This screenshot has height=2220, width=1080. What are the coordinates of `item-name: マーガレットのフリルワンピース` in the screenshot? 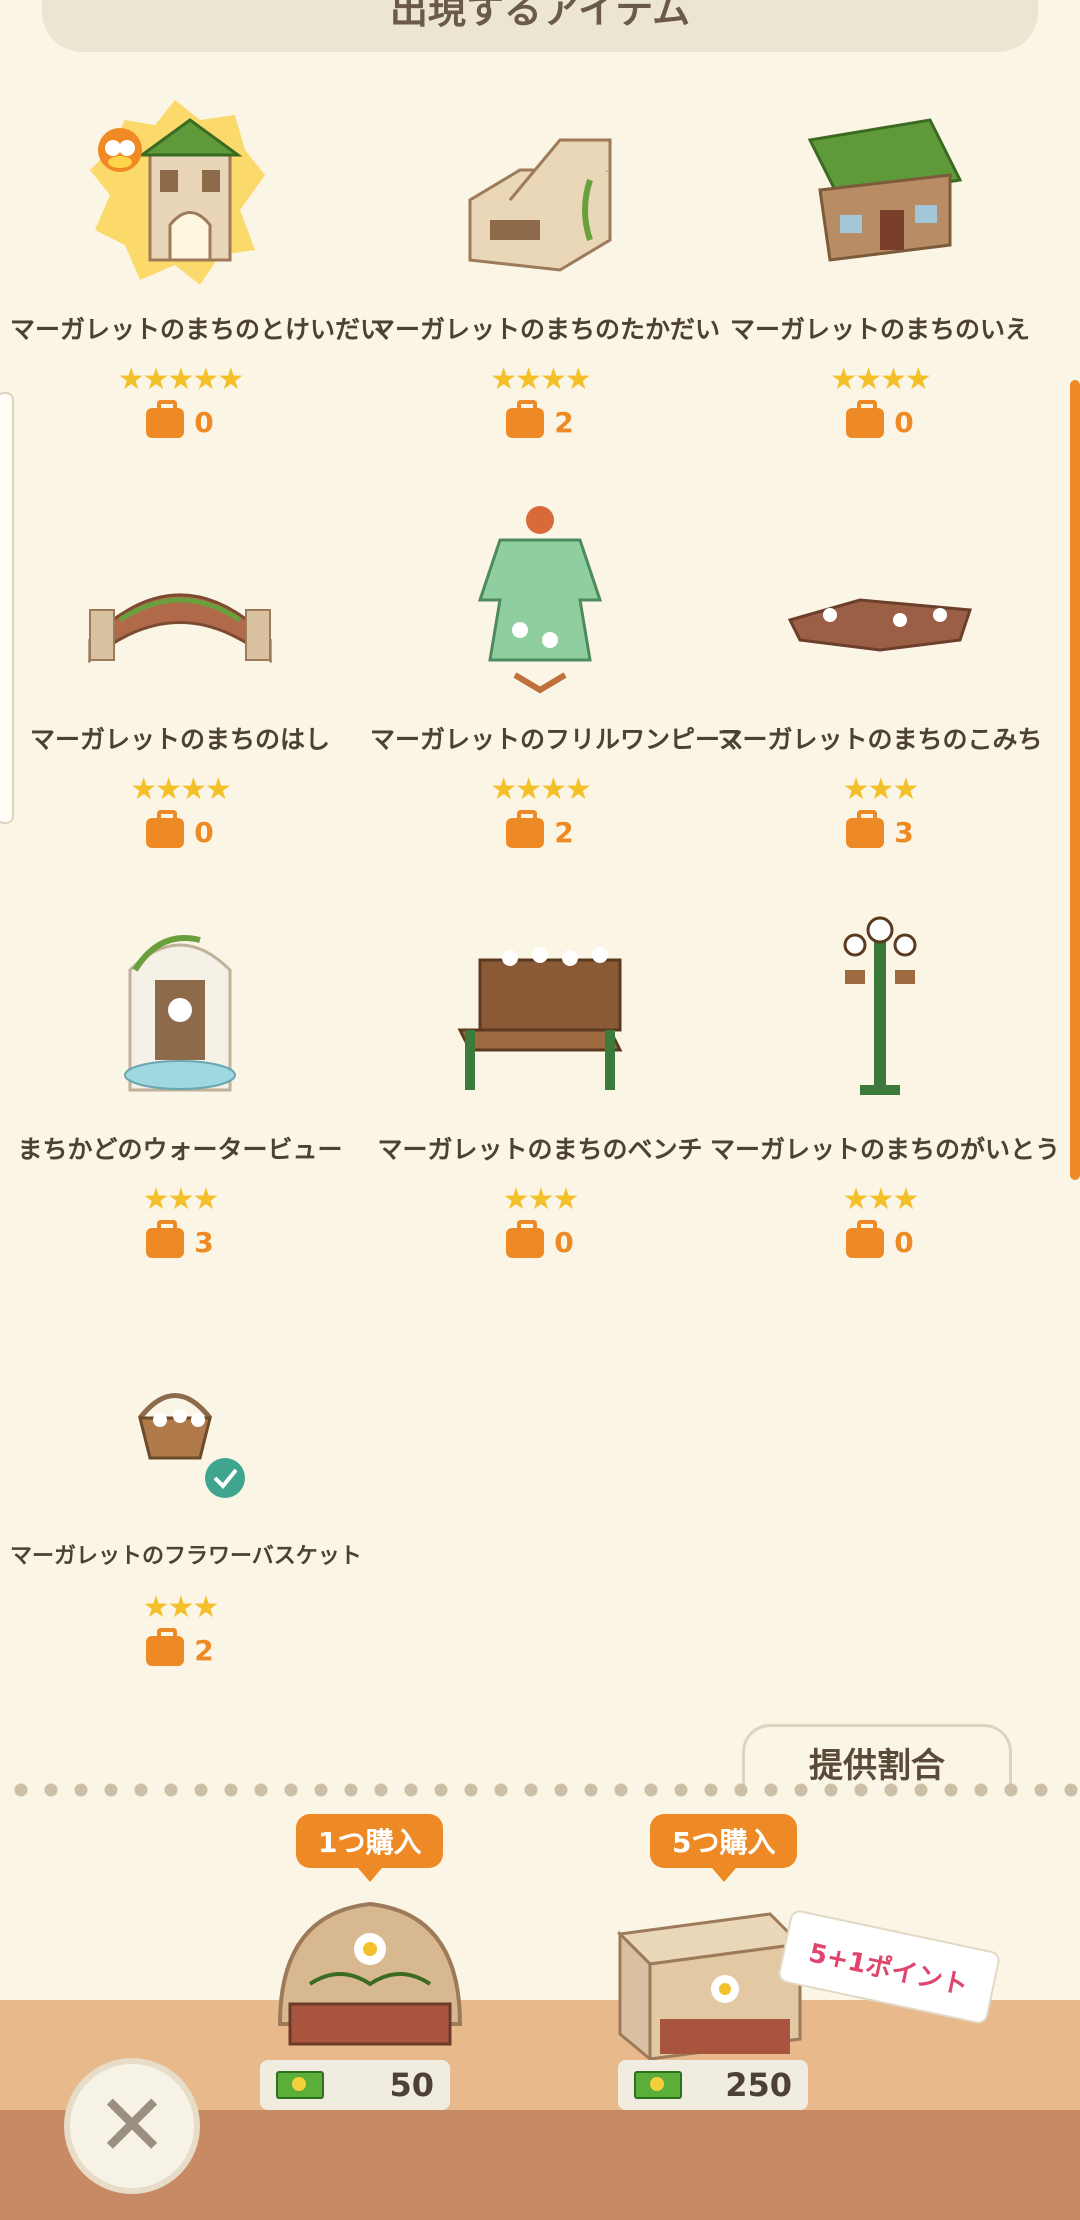 It's located at (557, 739).